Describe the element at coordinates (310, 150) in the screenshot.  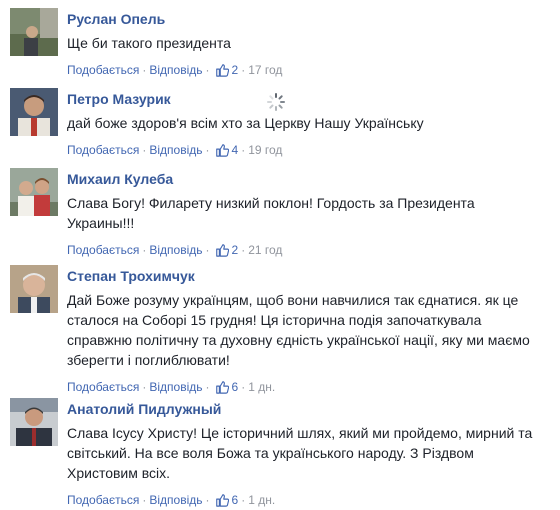
I see `comment-actions: Подобається · Відповідь · 4 · 19 год` at that location.